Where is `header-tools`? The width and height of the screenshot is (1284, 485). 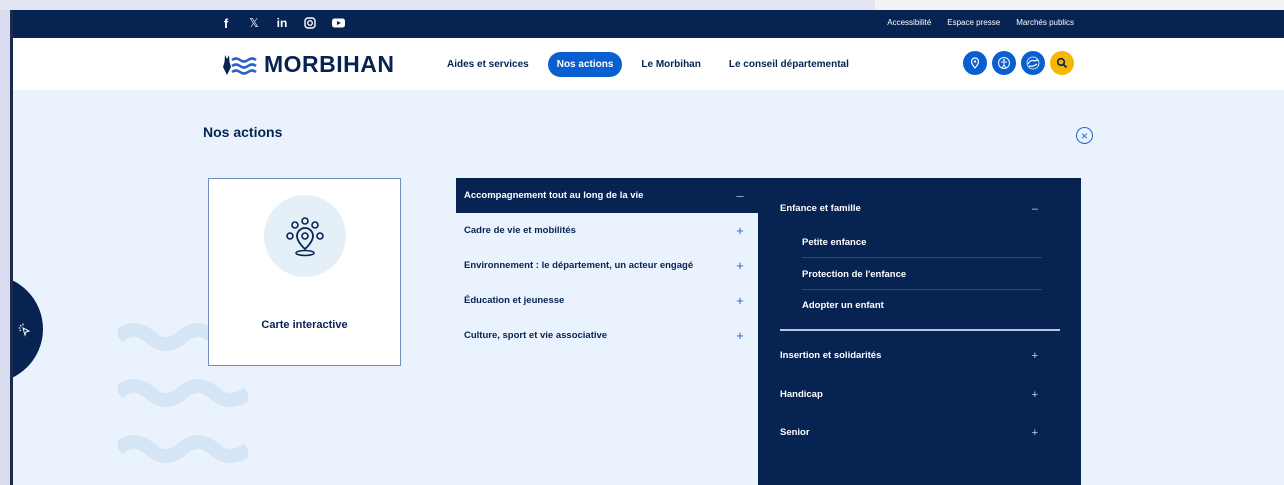
header-tools is located at coordinates (1018, 63).